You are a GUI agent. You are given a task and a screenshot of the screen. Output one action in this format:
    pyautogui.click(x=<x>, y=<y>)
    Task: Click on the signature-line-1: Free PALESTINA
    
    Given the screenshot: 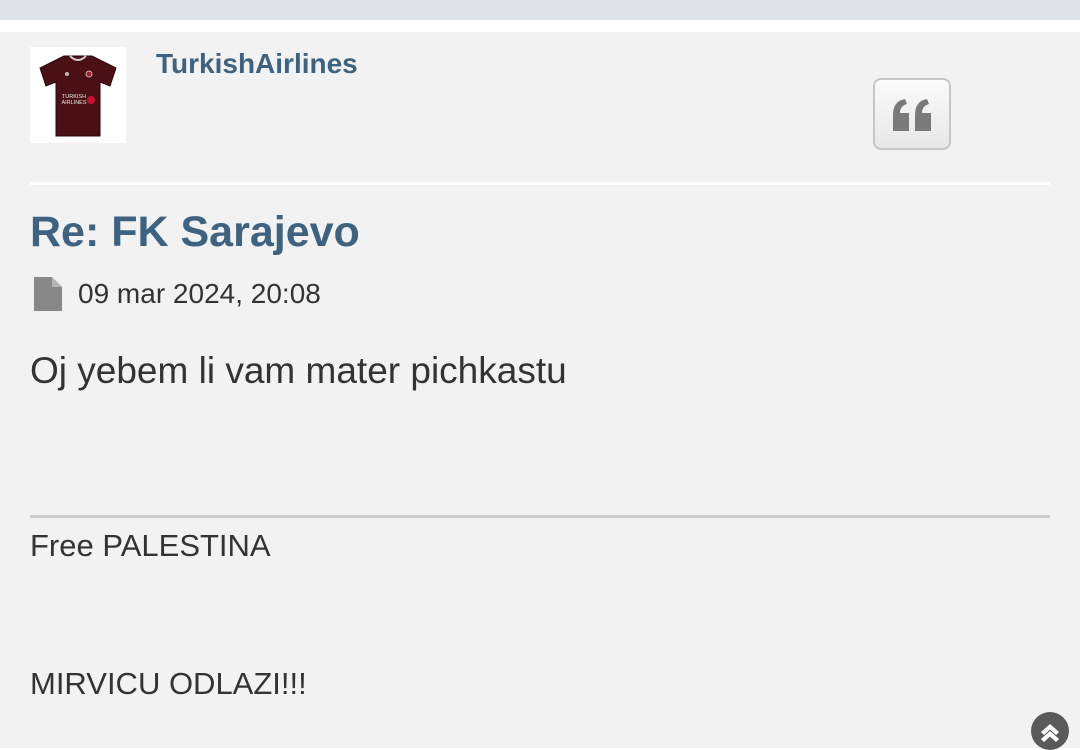 What is the action you would take?
    pyautogui.click(x=150, y=545)
    